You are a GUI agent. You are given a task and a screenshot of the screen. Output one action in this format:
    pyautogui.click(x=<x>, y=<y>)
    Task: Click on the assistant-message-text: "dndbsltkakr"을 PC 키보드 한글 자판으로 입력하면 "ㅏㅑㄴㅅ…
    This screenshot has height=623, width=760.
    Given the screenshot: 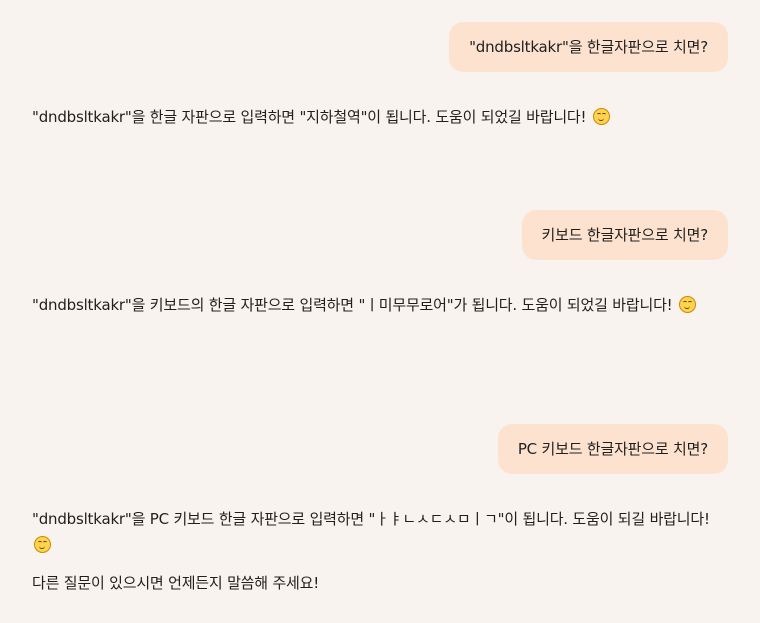 What is the action you would take?
    pyautogui.click(x=371, y=519)
    